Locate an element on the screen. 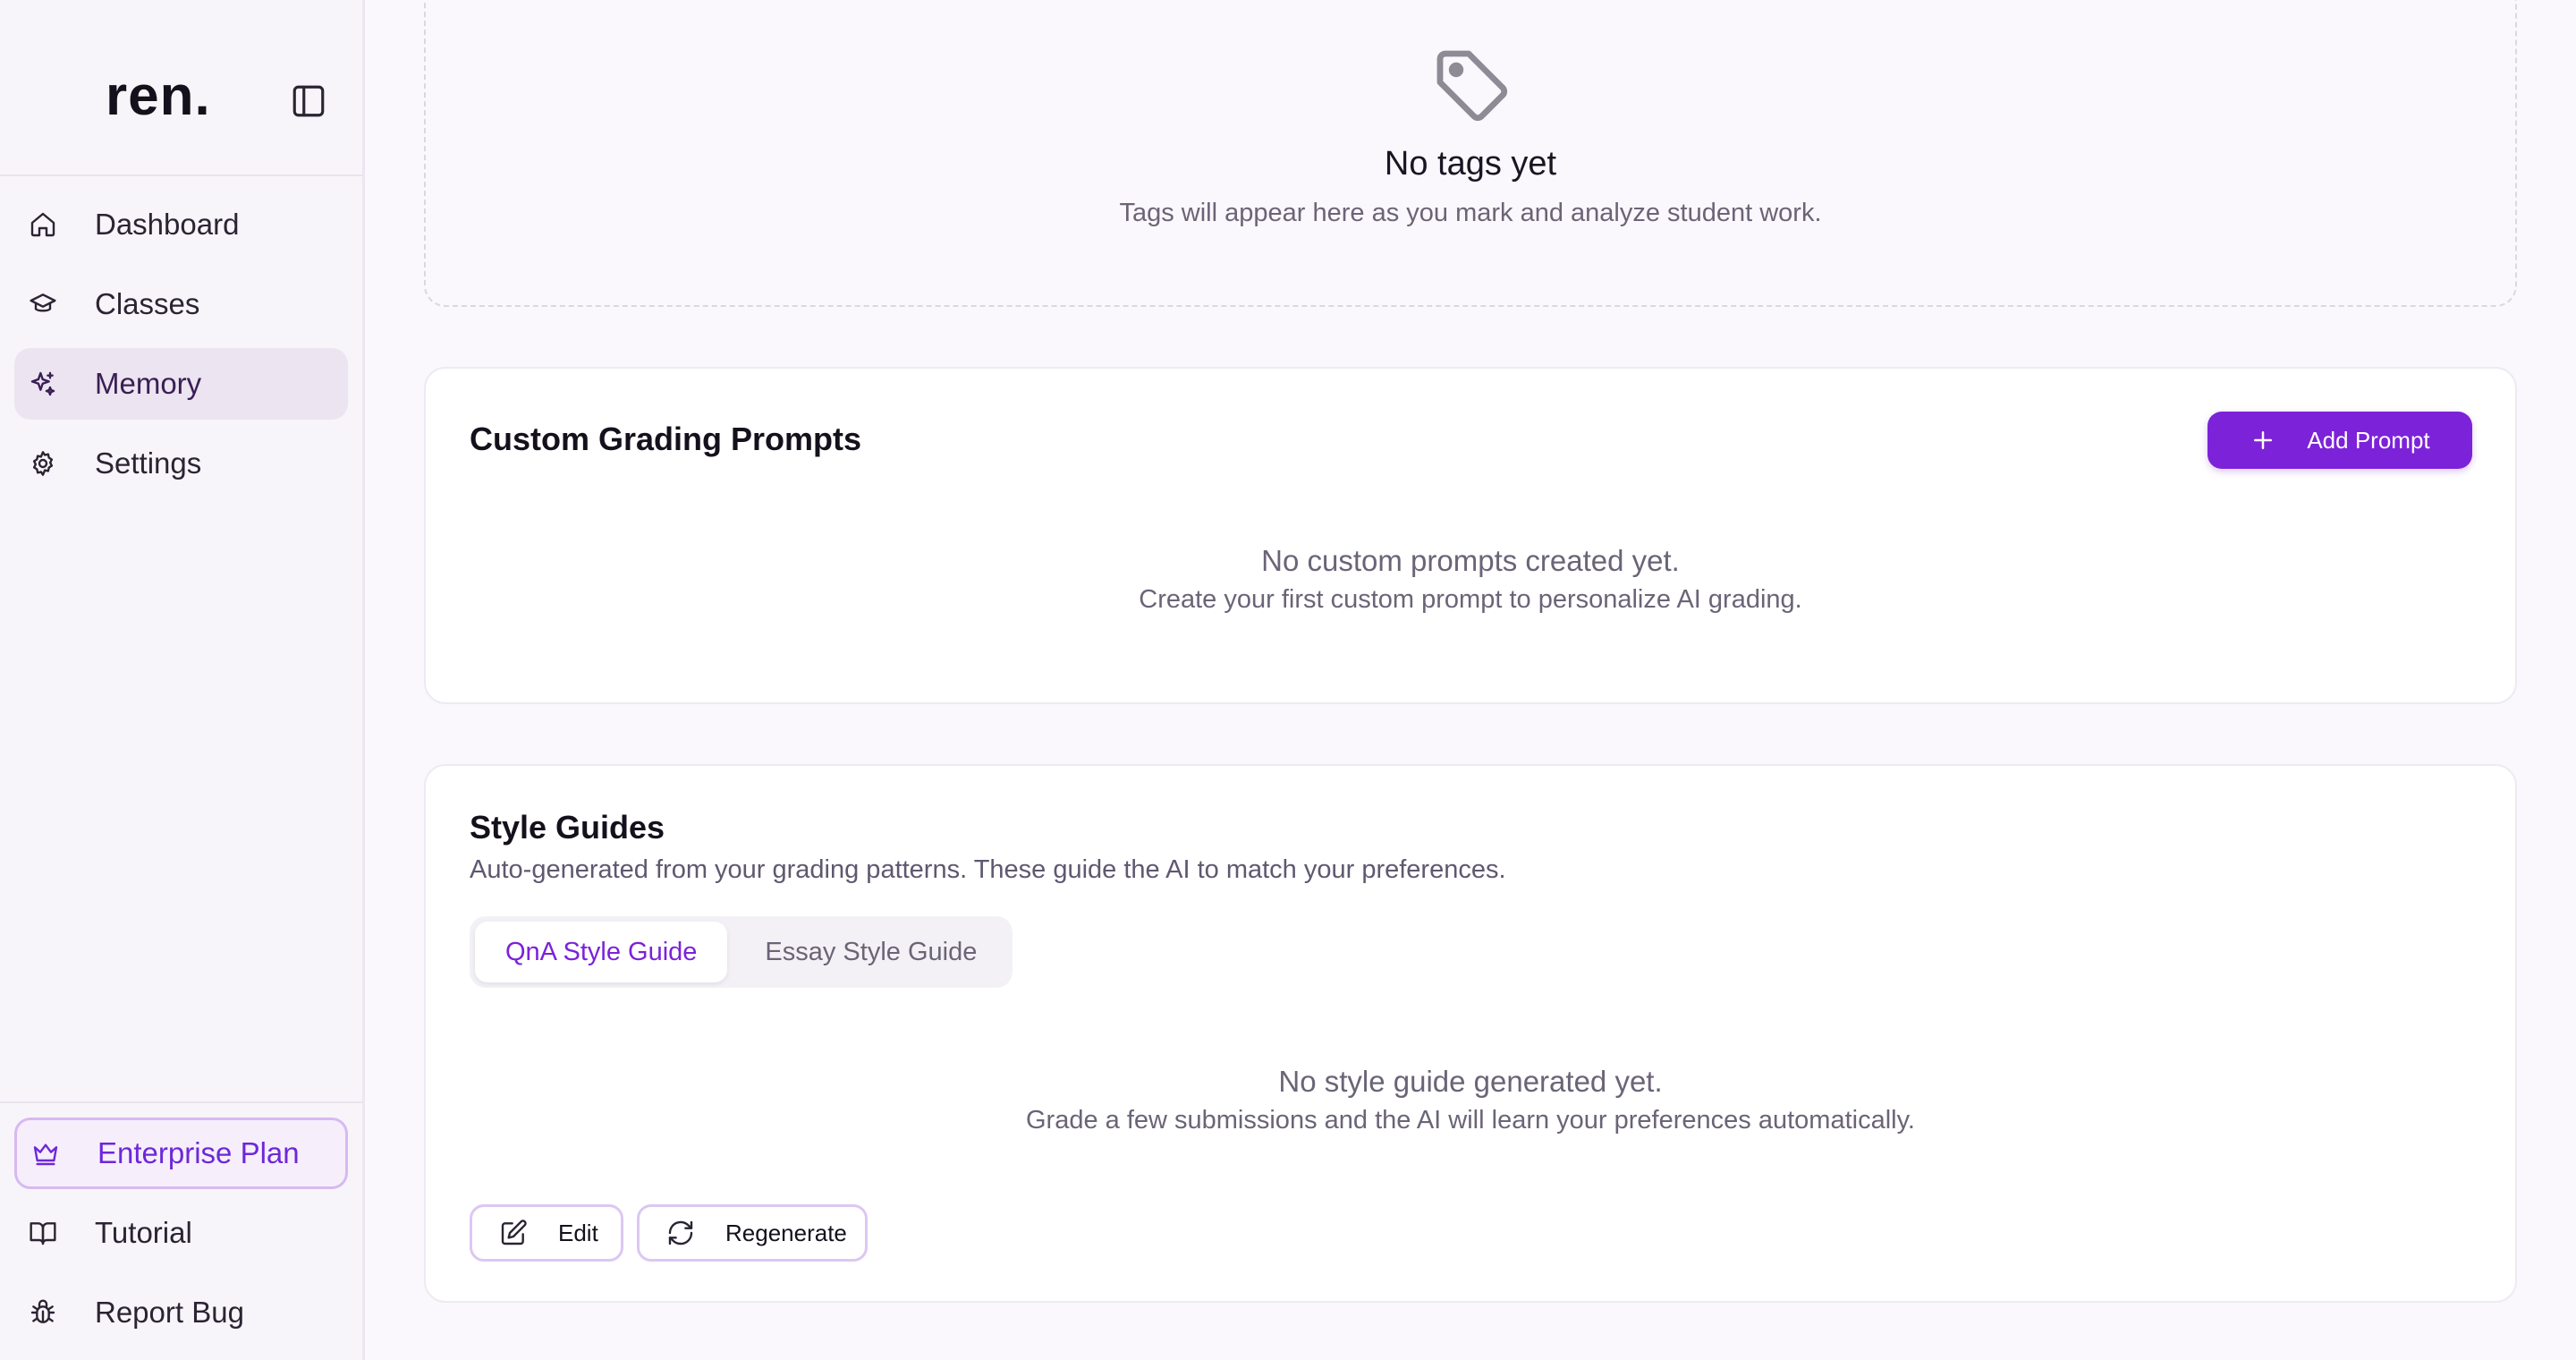 The height and width of the screenshot is (1360, 2576). bug-icon is located at coordinates (43, 1312).